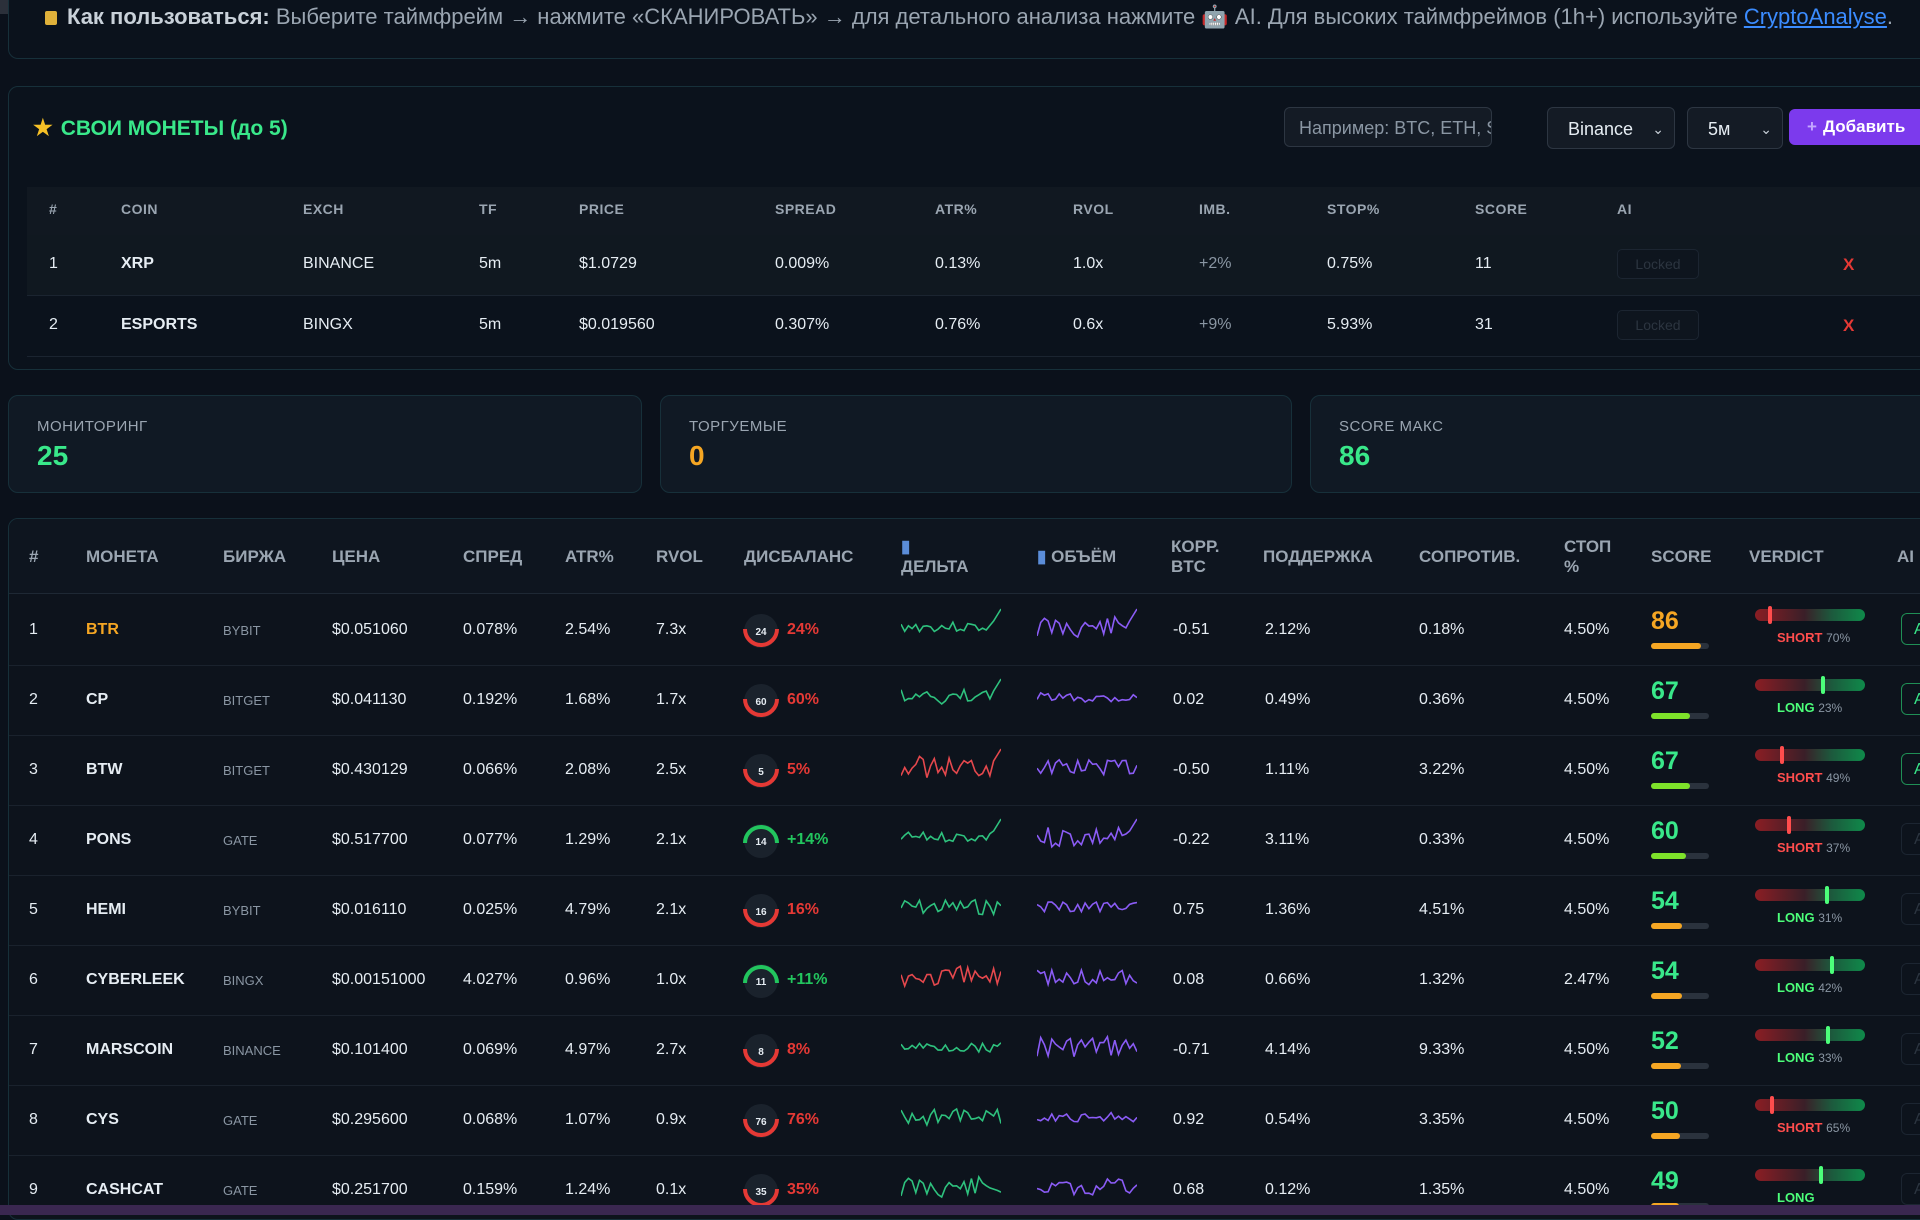 The image size is (1920, 1220). Describe the element at coordinates (761, 702) in the screenshot. I see `gauge-value: 60` at that location.